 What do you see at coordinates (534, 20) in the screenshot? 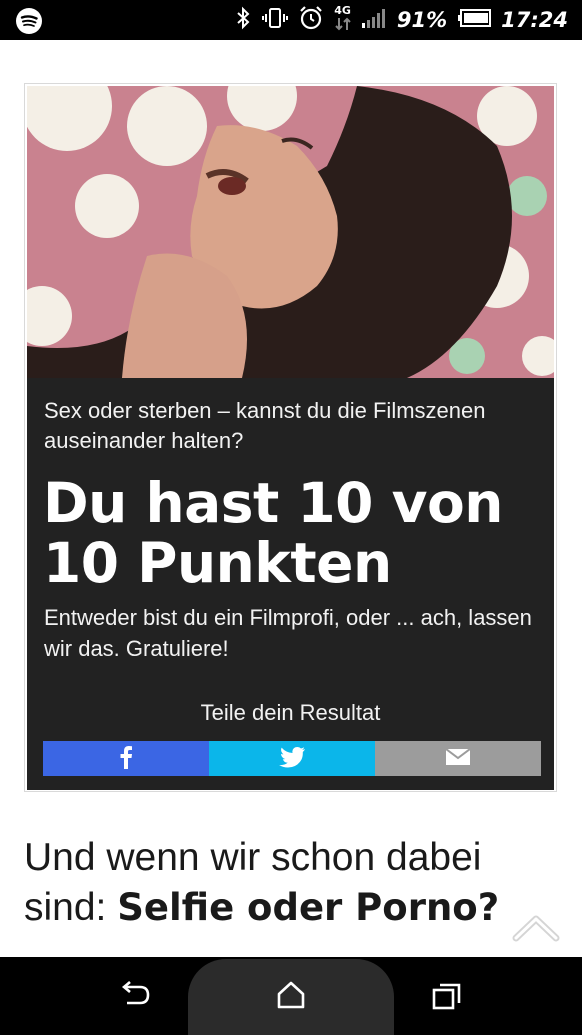
I see `clock: 17:24` at bounding box center [534, 20].